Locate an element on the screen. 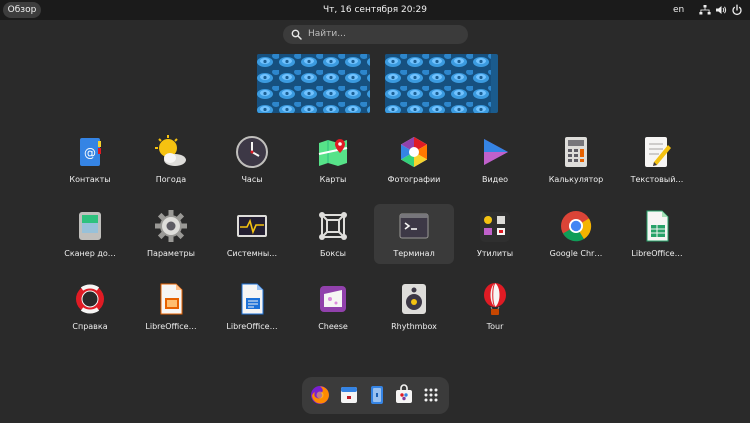  app-label: Часы is located at coordinates (252, 179).